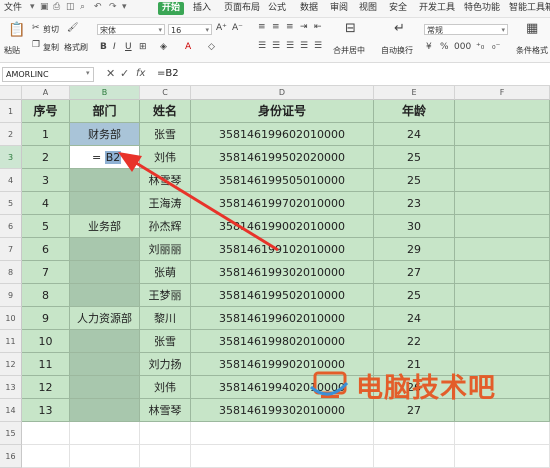  I want to click on arrow-head, so click(130, 162).